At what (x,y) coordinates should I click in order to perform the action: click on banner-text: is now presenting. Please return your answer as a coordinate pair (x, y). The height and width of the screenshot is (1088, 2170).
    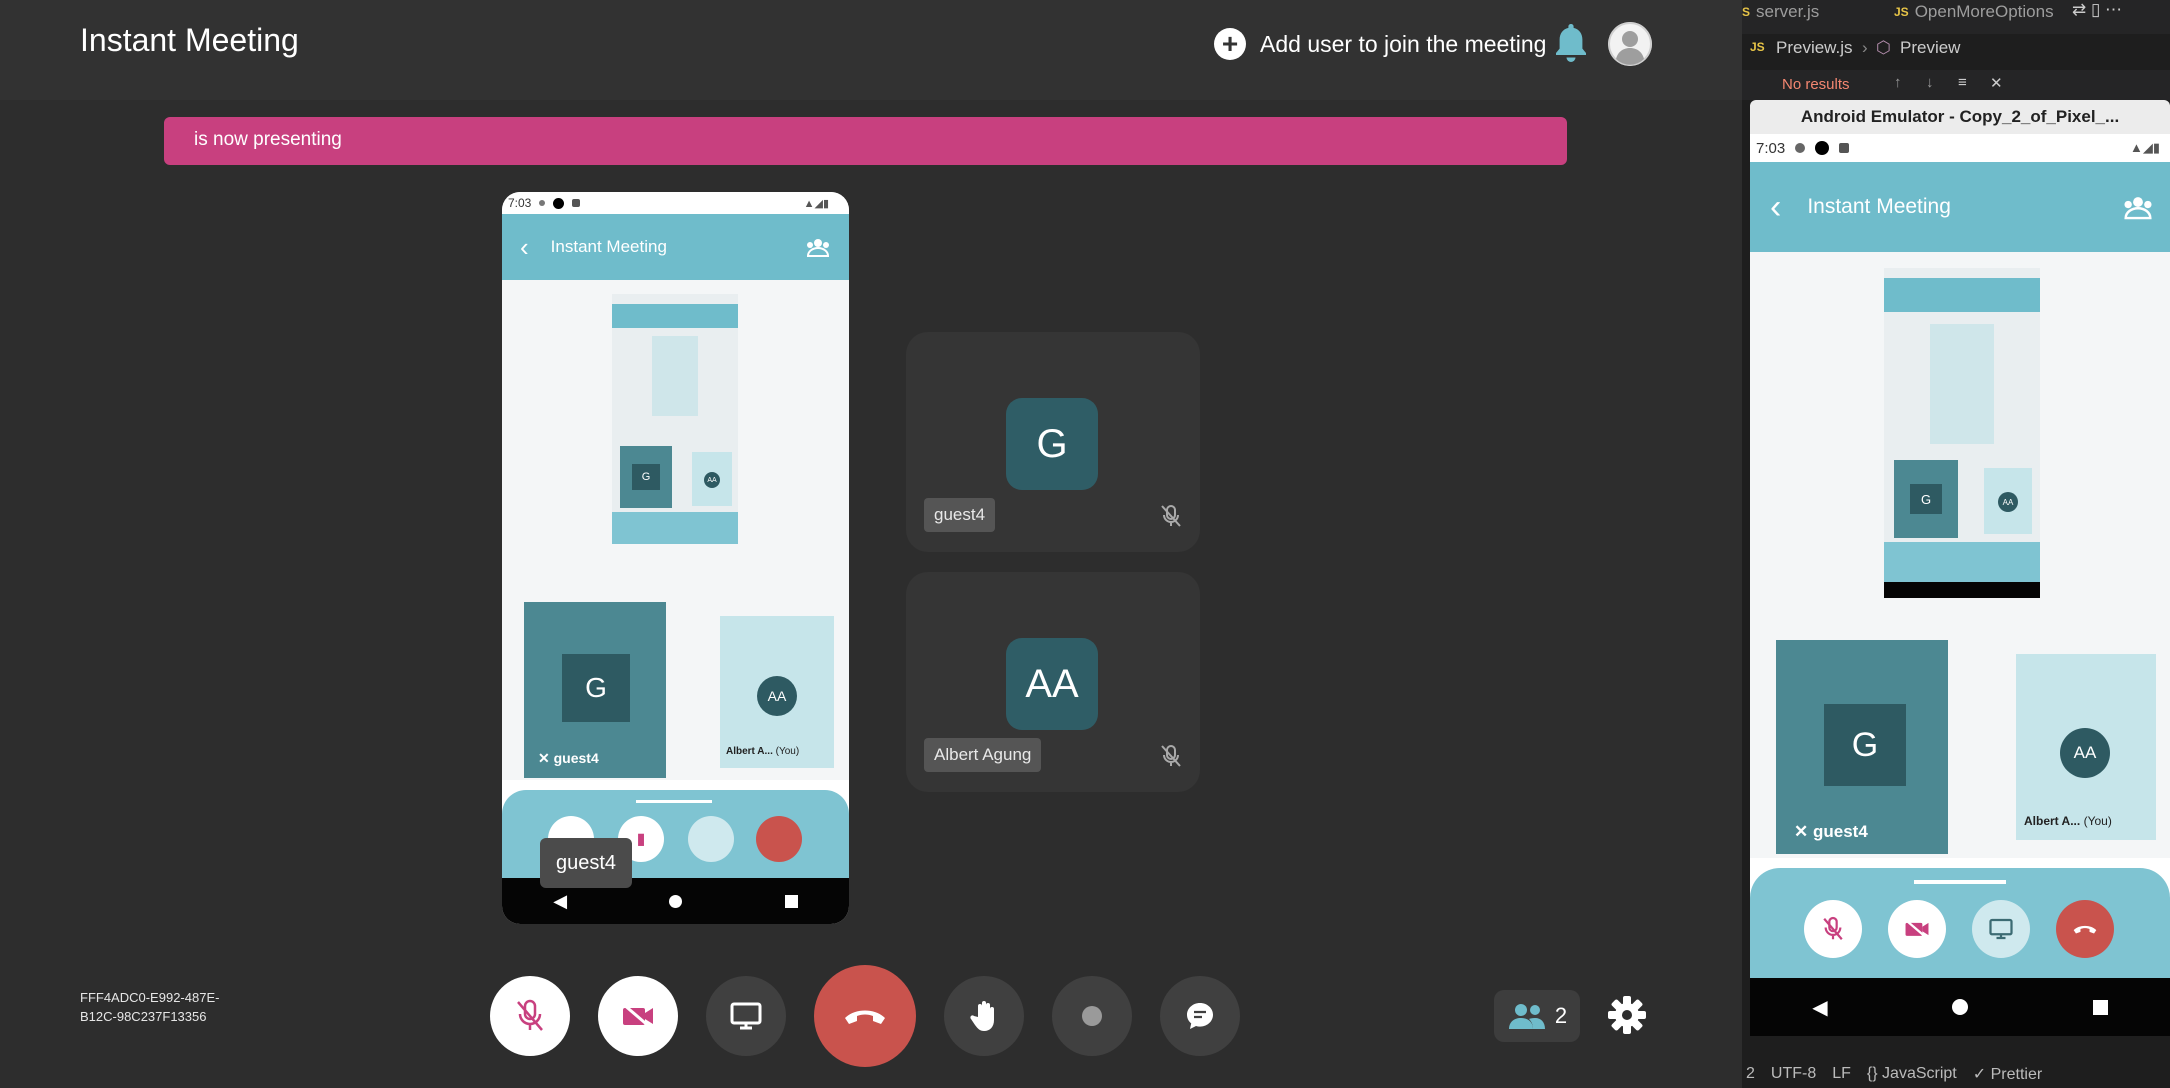
    Looking at the image, I should click on (268, 139).